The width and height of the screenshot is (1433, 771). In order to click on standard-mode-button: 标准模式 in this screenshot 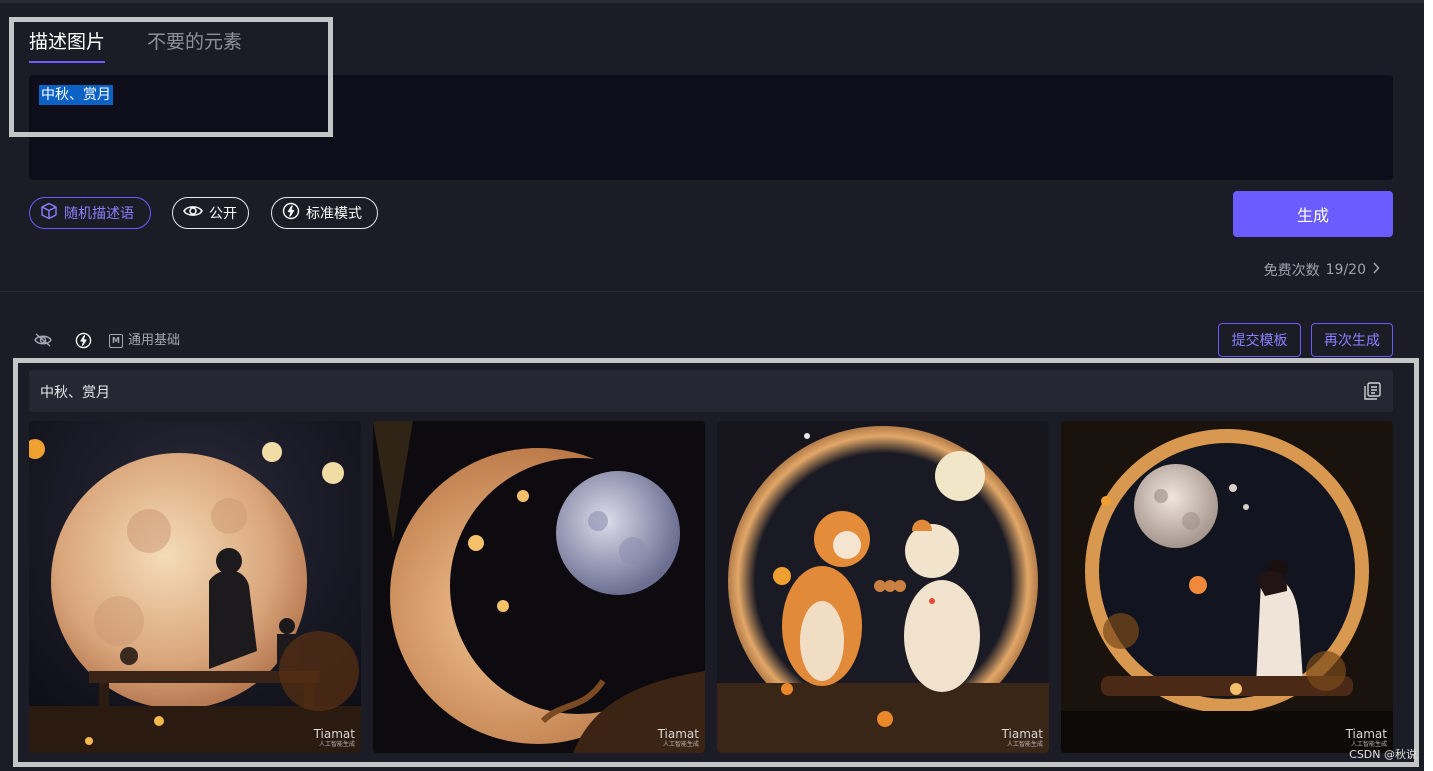, I will do `click(324, 213)`.